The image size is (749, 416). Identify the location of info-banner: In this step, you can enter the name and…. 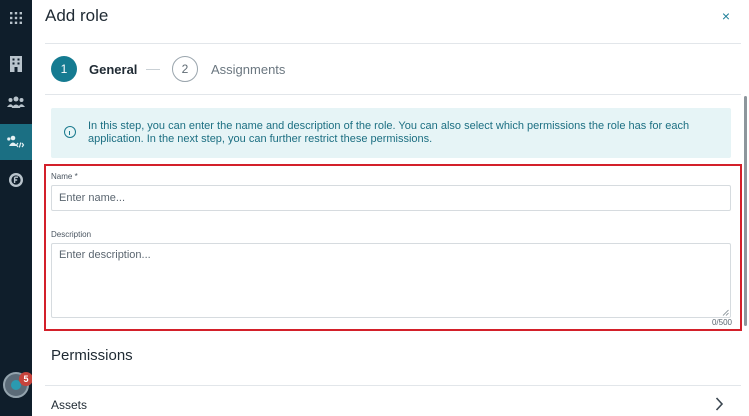
(391, 133).